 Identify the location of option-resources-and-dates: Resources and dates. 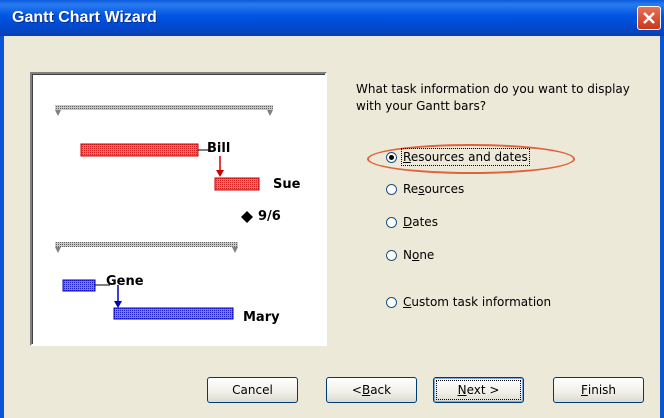
(458, 157).